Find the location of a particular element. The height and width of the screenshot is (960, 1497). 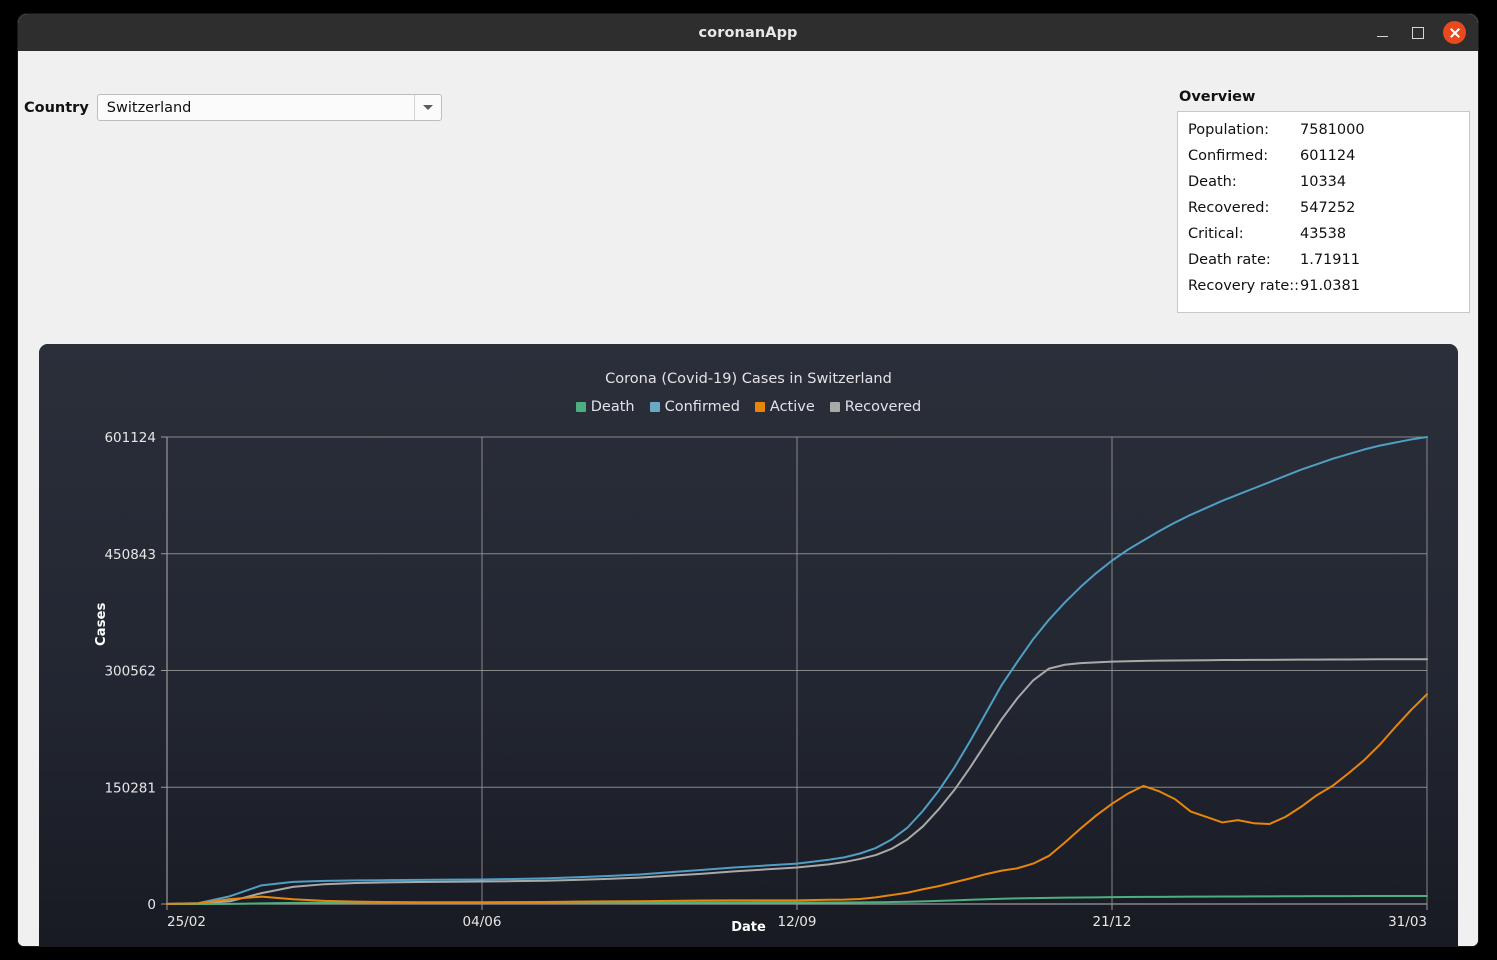

maximize-icon is located at coordinates (1418, 33).